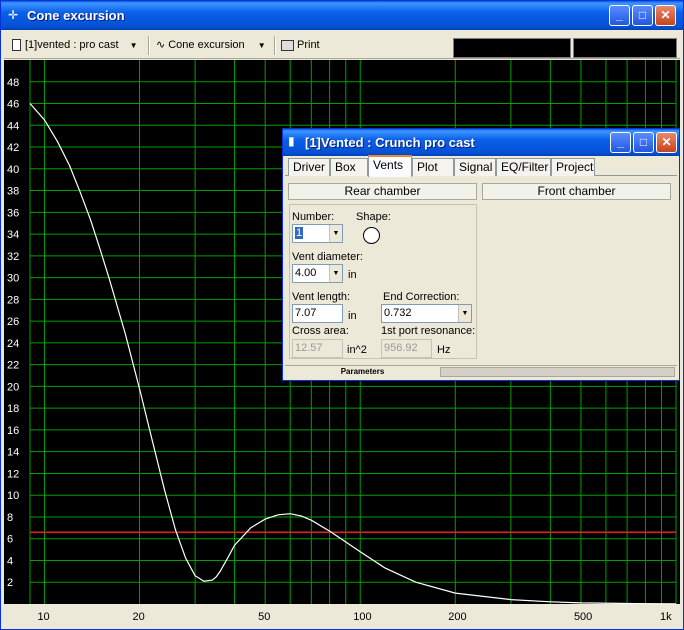 The height and width of the screenshot is (630, 684). What do you see at coordinates (13, 322) in the screenshot?
I see `y-tick-label: 26` at bounding box center [13, 322].